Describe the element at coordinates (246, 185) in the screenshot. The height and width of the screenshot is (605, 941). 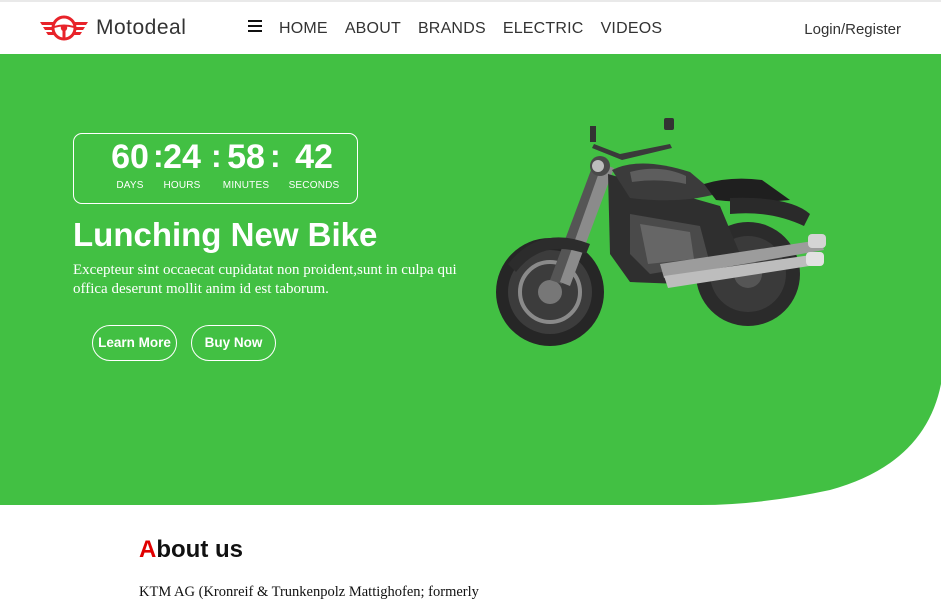
I see `minutes-label: MINUTES` at that location.